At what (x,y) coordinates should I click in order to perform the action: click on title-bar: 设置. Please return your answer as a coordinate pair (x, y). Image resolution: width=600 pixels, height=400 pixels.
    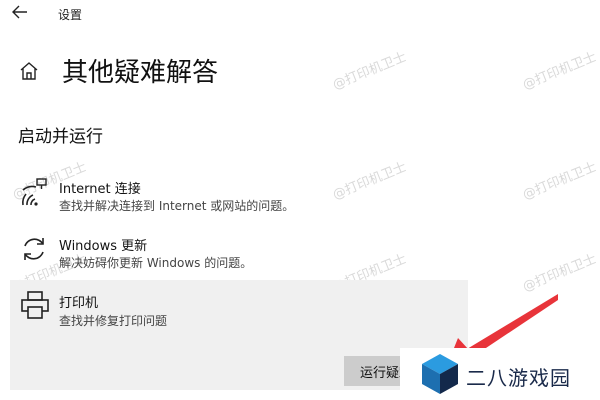
    Looking at the image, I should click on (300, 15).